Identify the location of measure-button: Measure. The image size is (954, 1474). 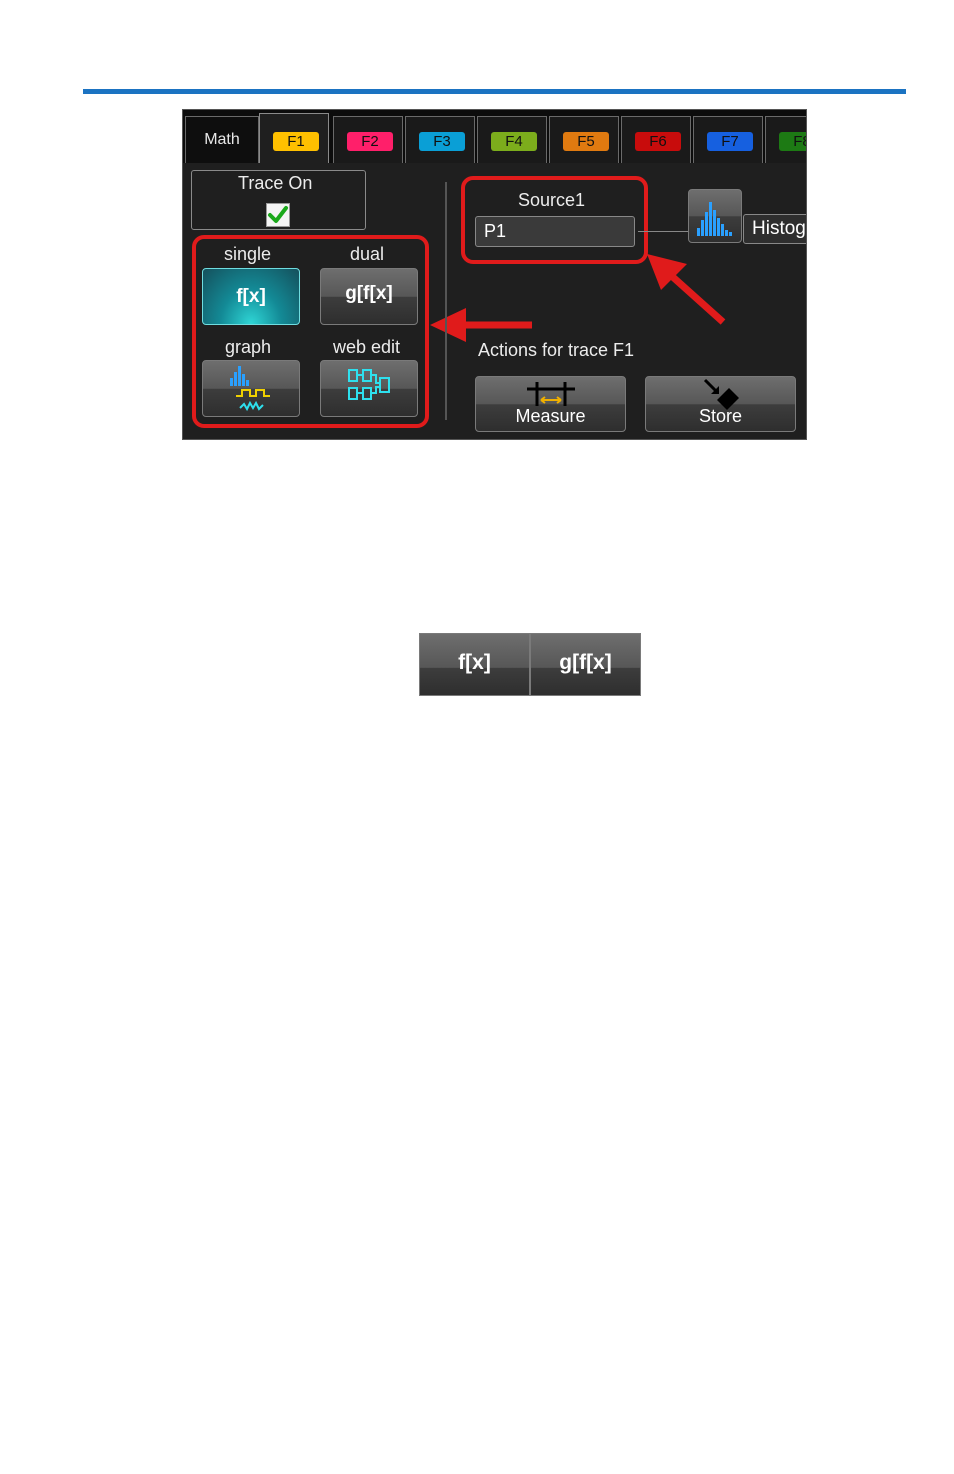
(550, 404).